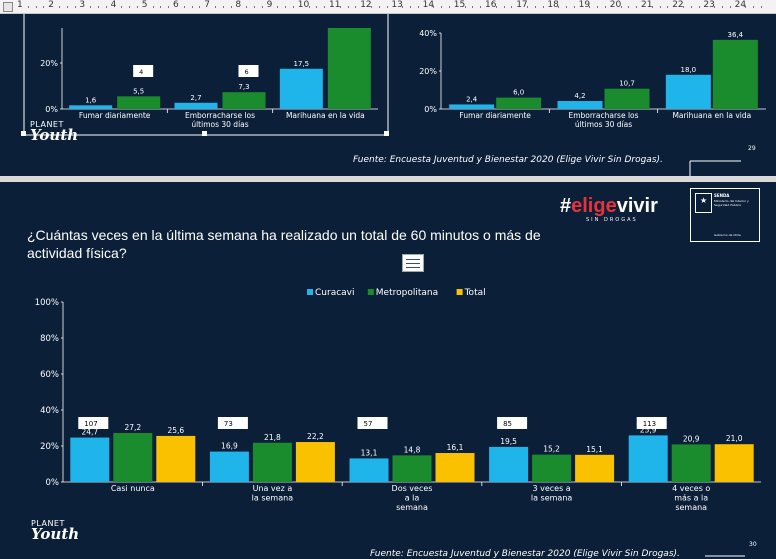 The height and width of the screenshot is (559, 776). What do you see at coordinates (553, 5) in the screenshot?
I see `ruler-number: 18` at bounding box center [553, 5].